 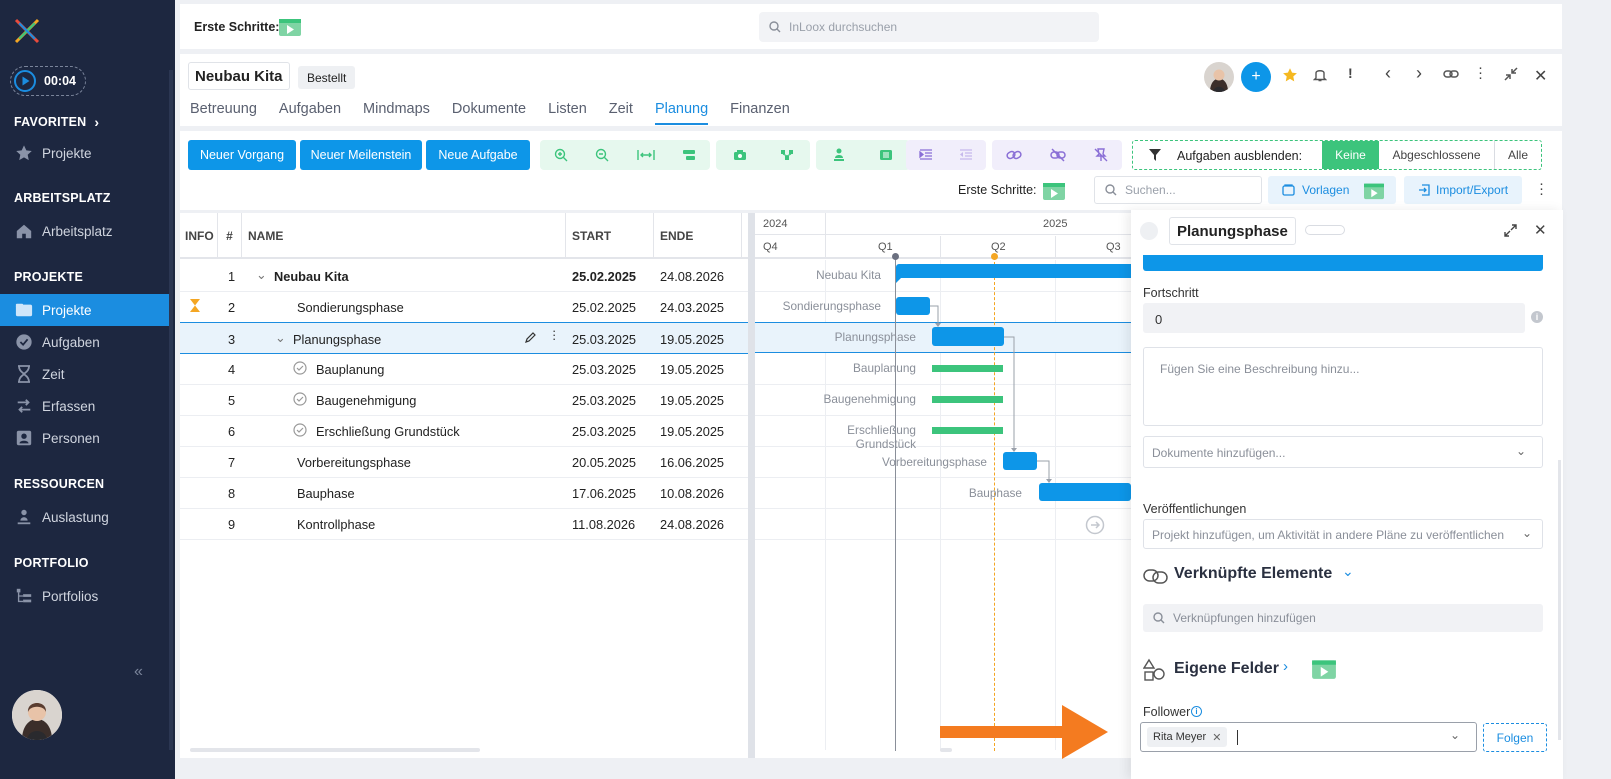 What do you see at coordinates (1058, 155) in the screenshot?
I see `unlink-icon` at bounding box center [1058, 155].